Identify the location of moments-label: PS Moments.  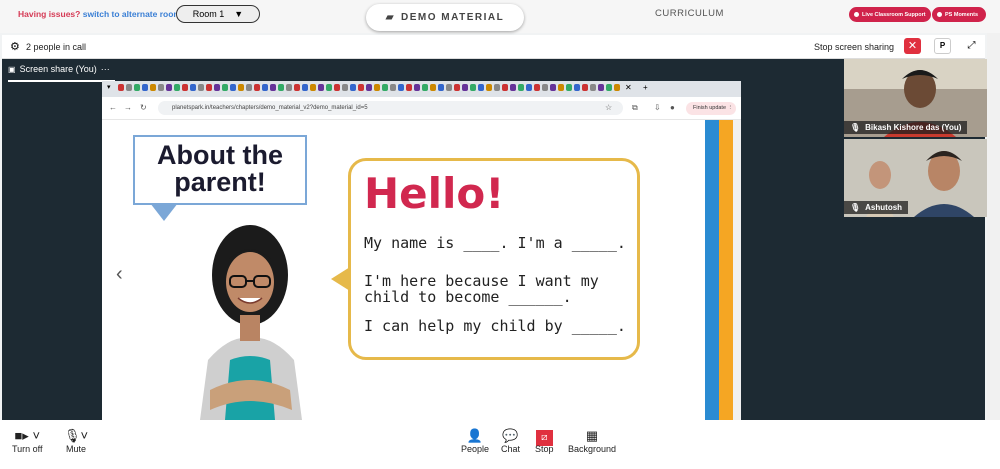
(962, 14).